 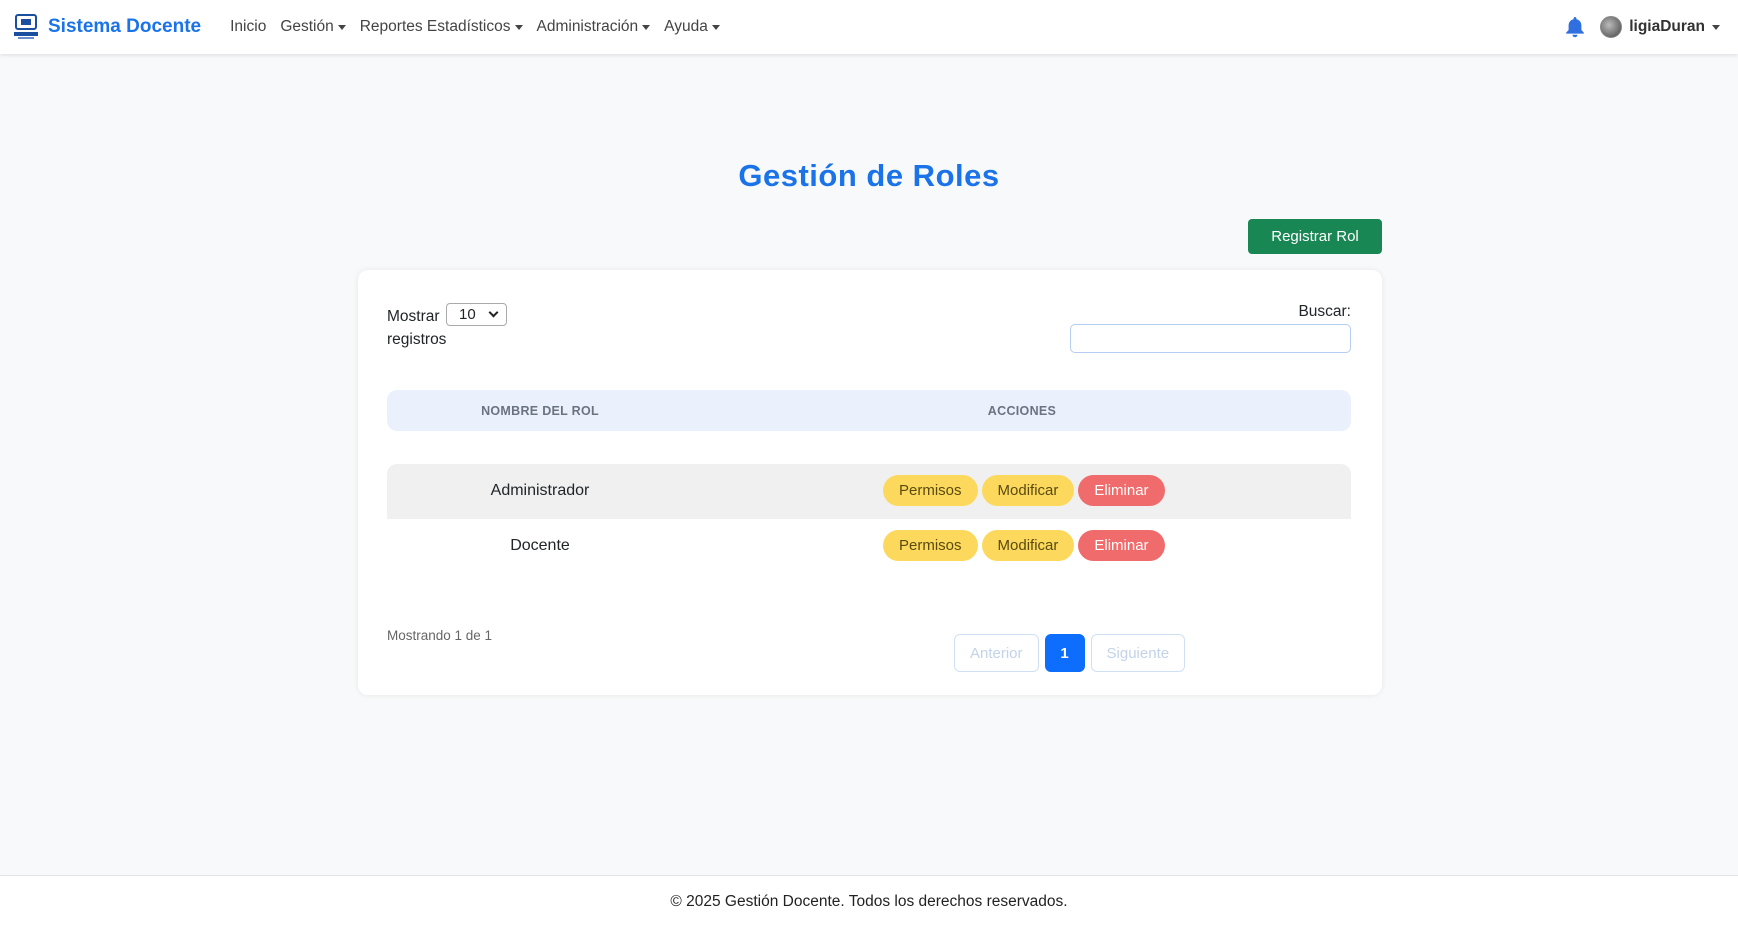 I want to click on nav-link-reportes: Reportes Estadísticos, so click(x=441, y=27).